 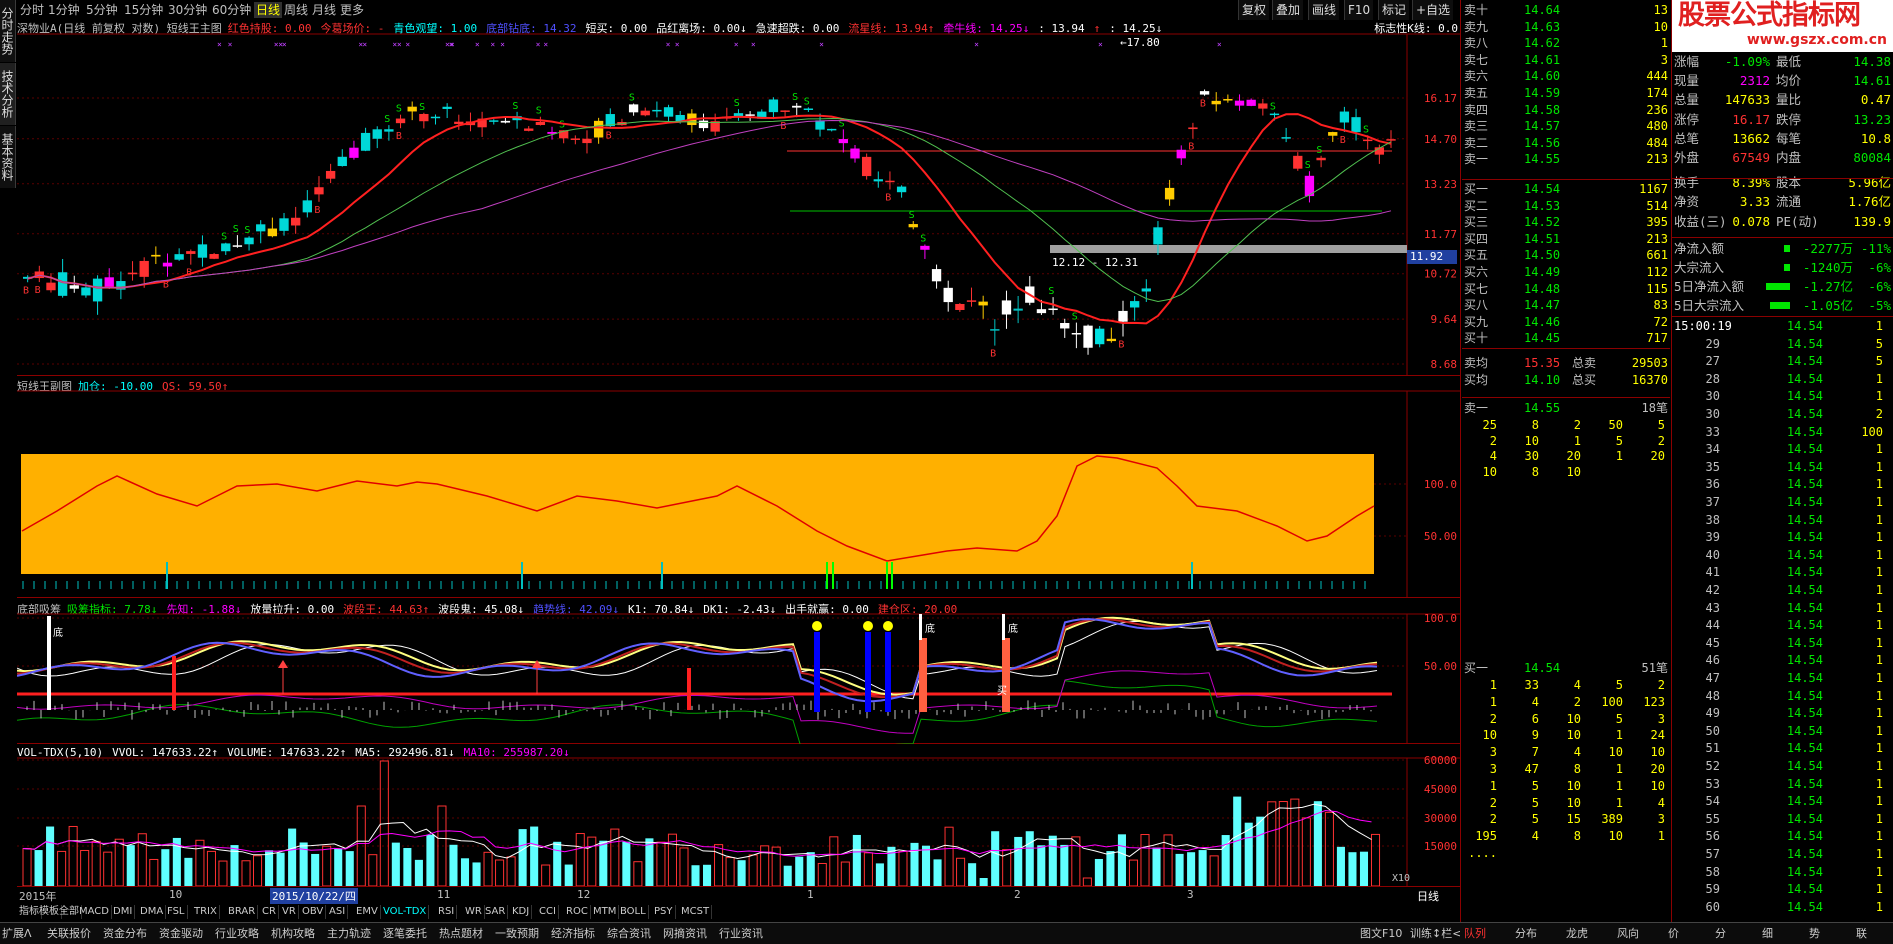 I want to click on order-level: 卖六 14.60 444, so click(x=1566, y=76).